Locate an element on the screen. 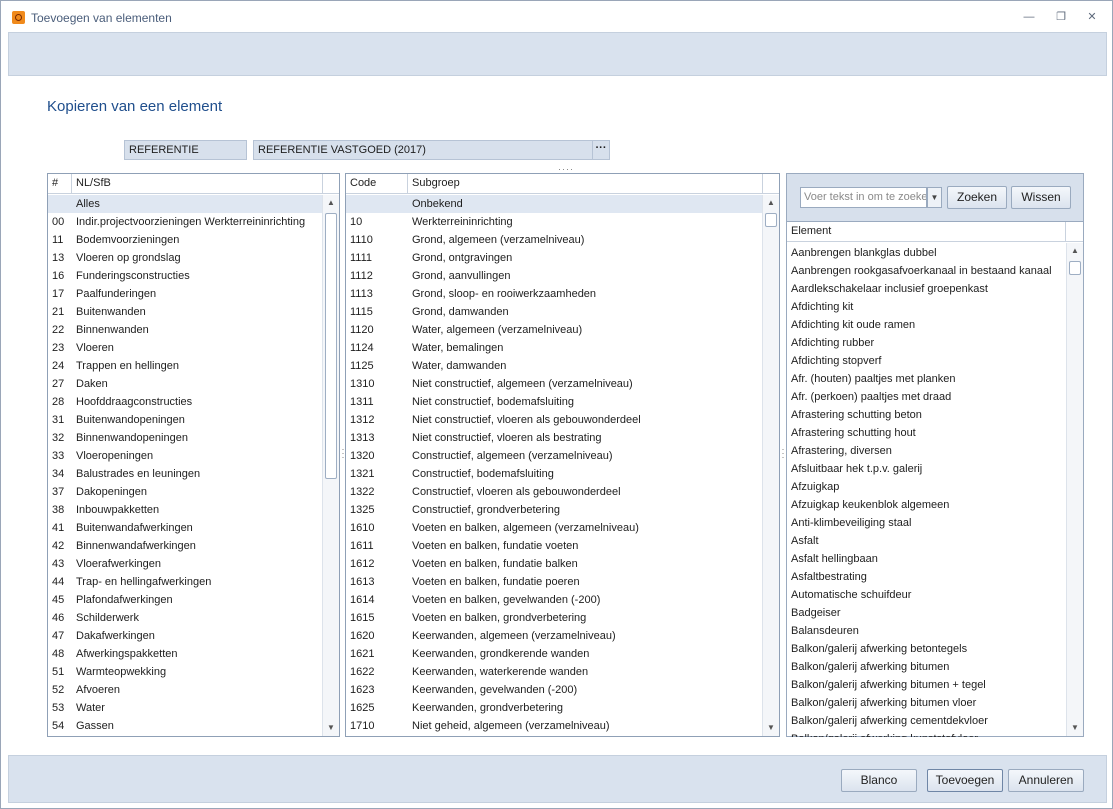  table-row: 16 Funderingsconstructies is located at coordinates (185, 276).